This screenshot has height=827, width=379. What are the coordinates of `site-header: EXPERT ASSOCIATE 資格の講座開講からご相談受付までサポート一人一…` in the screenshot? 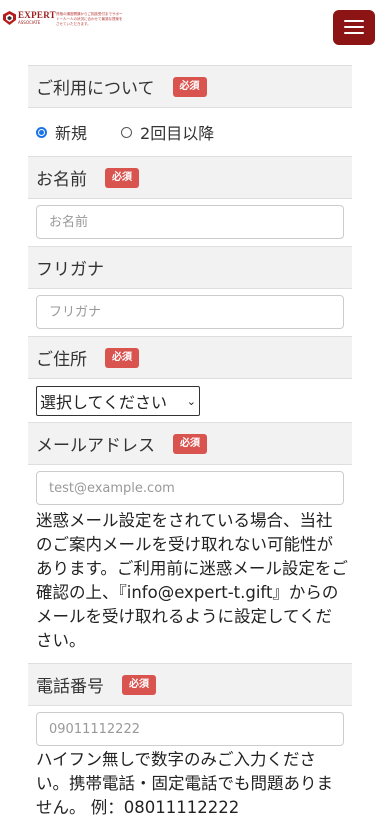 It's located at (189, 28).